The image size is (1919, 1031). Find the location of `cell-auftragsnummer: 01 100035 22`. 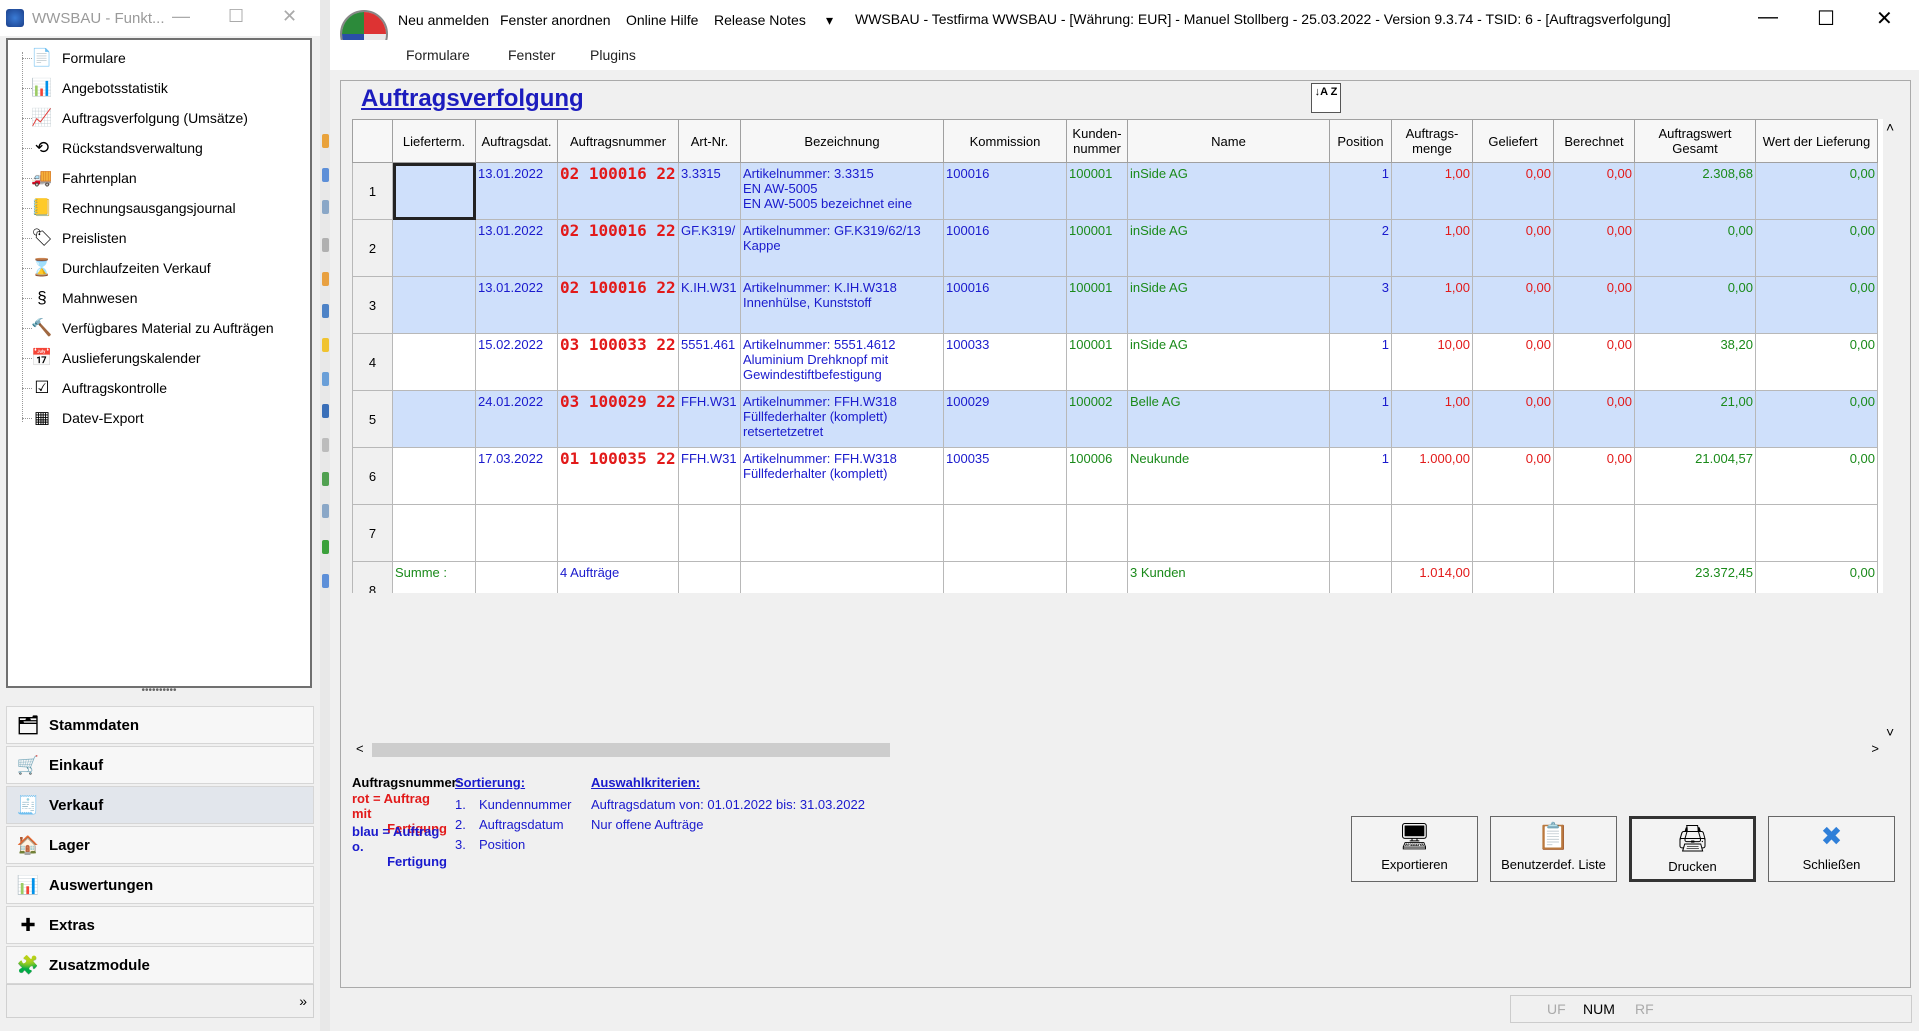

cell-auftragsnummer: 01 100035 22 is located at coordinates (618, 476).